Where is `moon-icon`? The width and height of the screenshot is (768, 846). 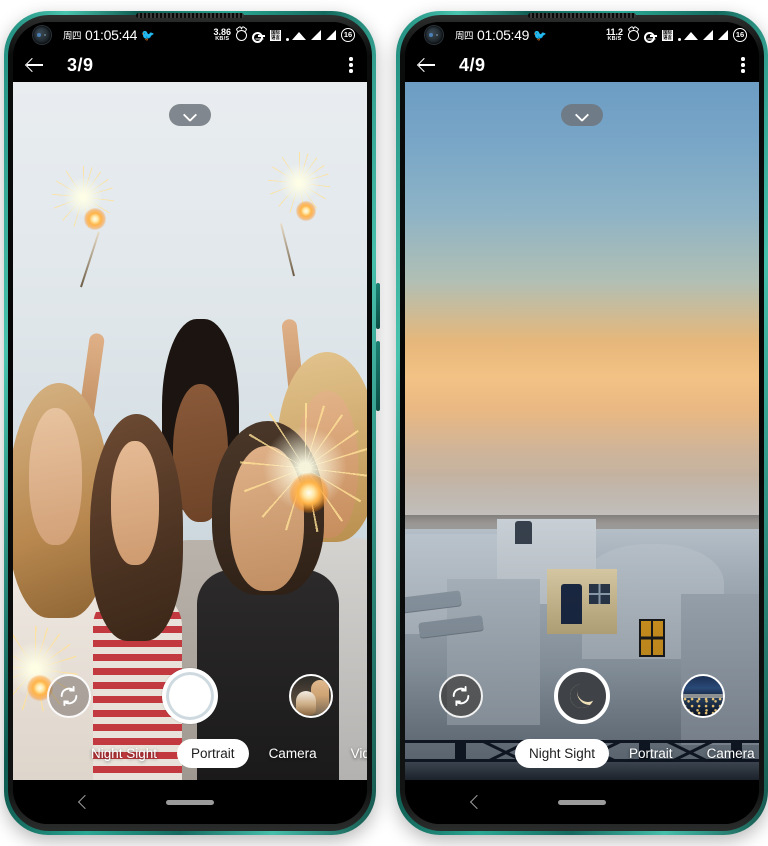 moon-icon is located at coordinates (584, 694).